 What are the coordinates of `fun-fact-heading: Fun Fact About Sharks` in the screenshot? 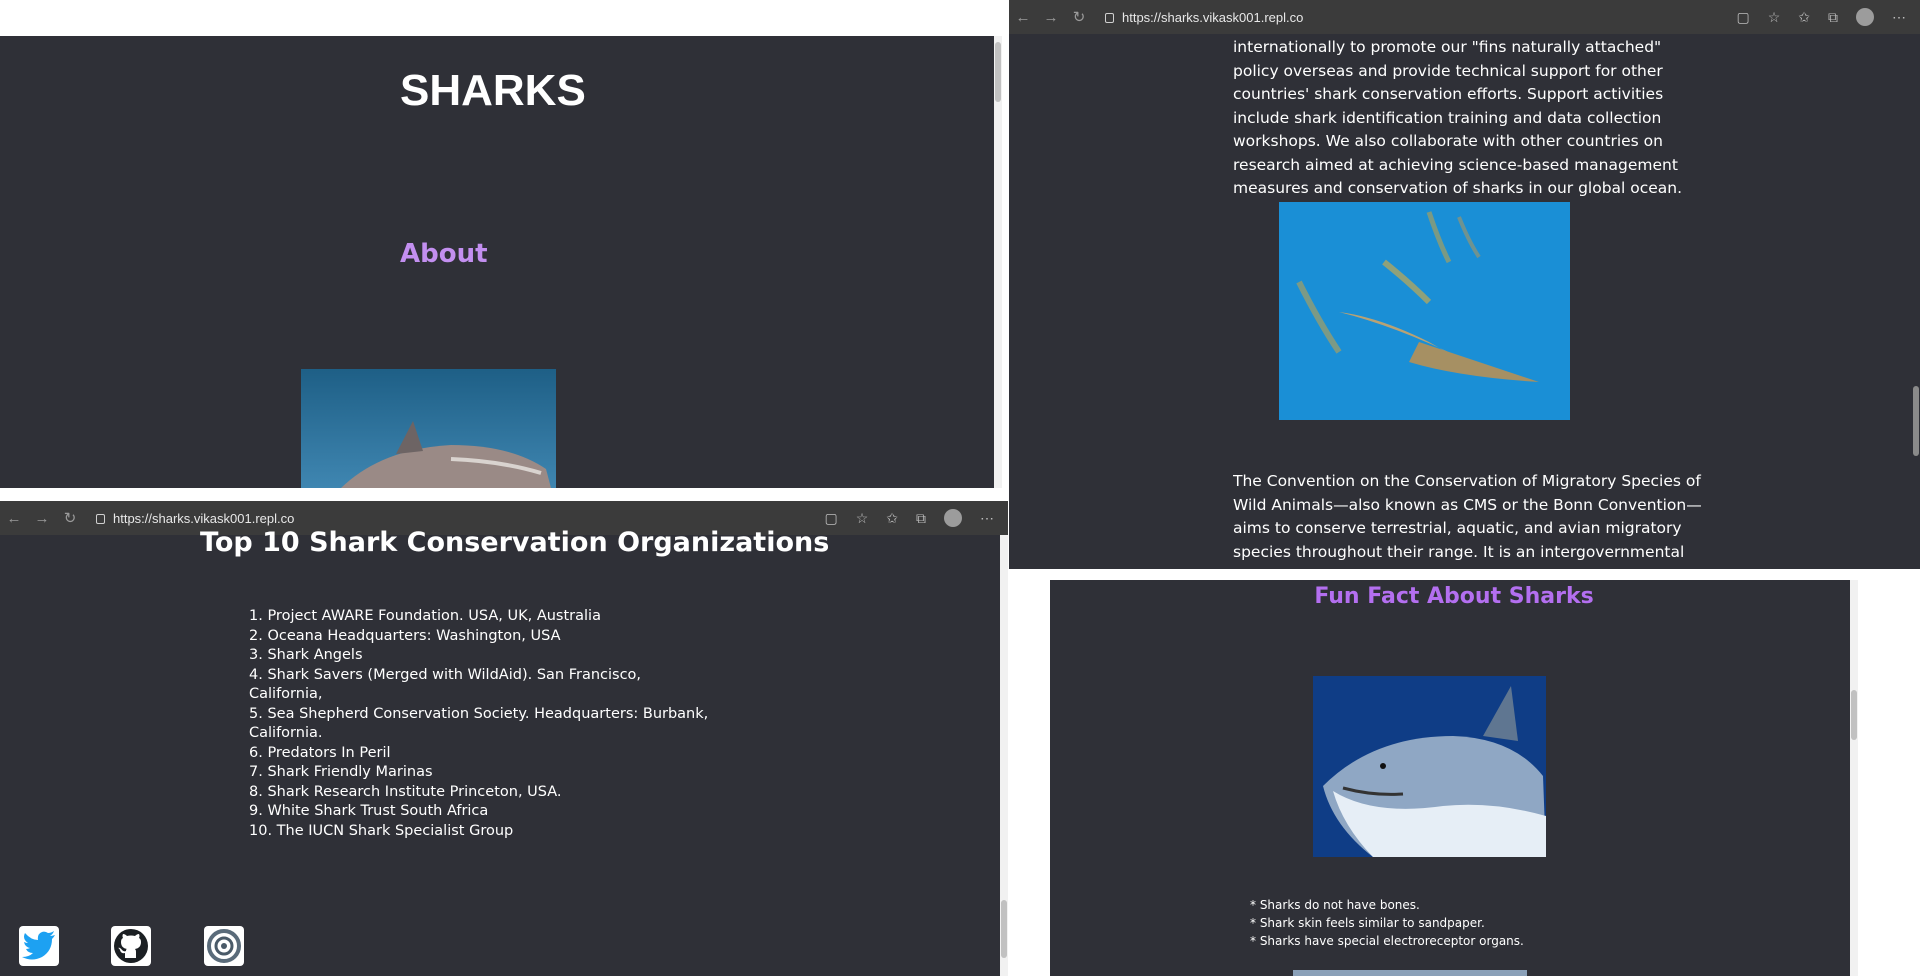 It's located at (1454, 596).